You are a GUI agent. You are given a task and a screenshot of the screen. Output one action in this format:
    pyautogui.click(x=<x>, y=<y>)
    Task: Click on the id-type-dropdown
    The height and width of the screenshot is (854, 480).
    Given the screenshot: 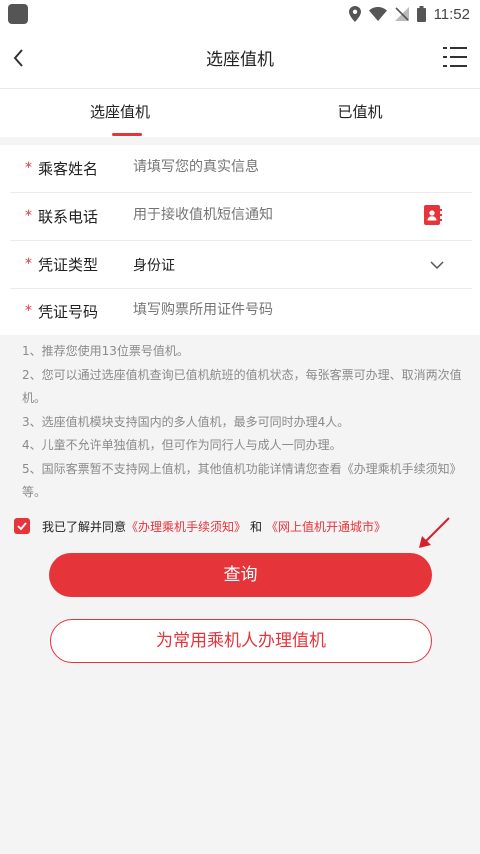 What is the action you would take?
    pyautogui.click(x=437, y=264)
    